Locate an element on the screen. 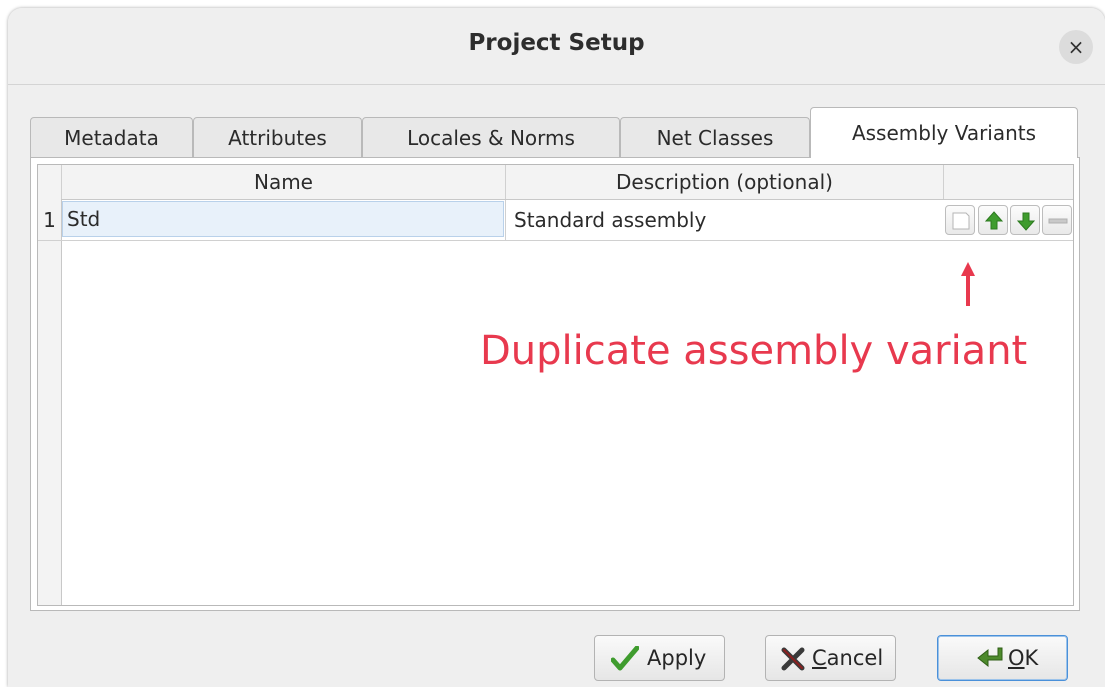 The height and width of the screenshot is (687, 1105). cancel-label: Cancel is located at coordinates (847, 658).